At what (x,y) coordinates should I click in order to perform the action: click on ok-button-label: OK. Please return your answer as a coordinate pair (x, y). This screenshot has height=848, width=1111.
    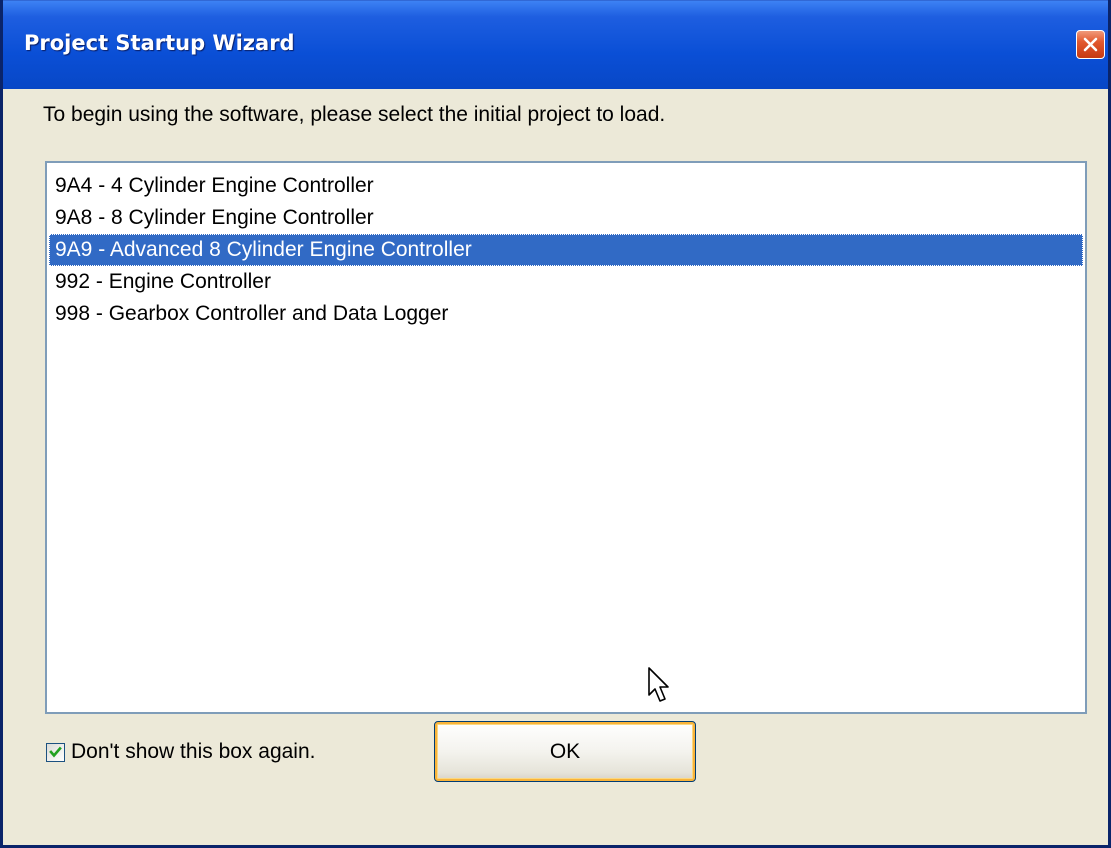
    Looking at the image, I should click on (565, 751).